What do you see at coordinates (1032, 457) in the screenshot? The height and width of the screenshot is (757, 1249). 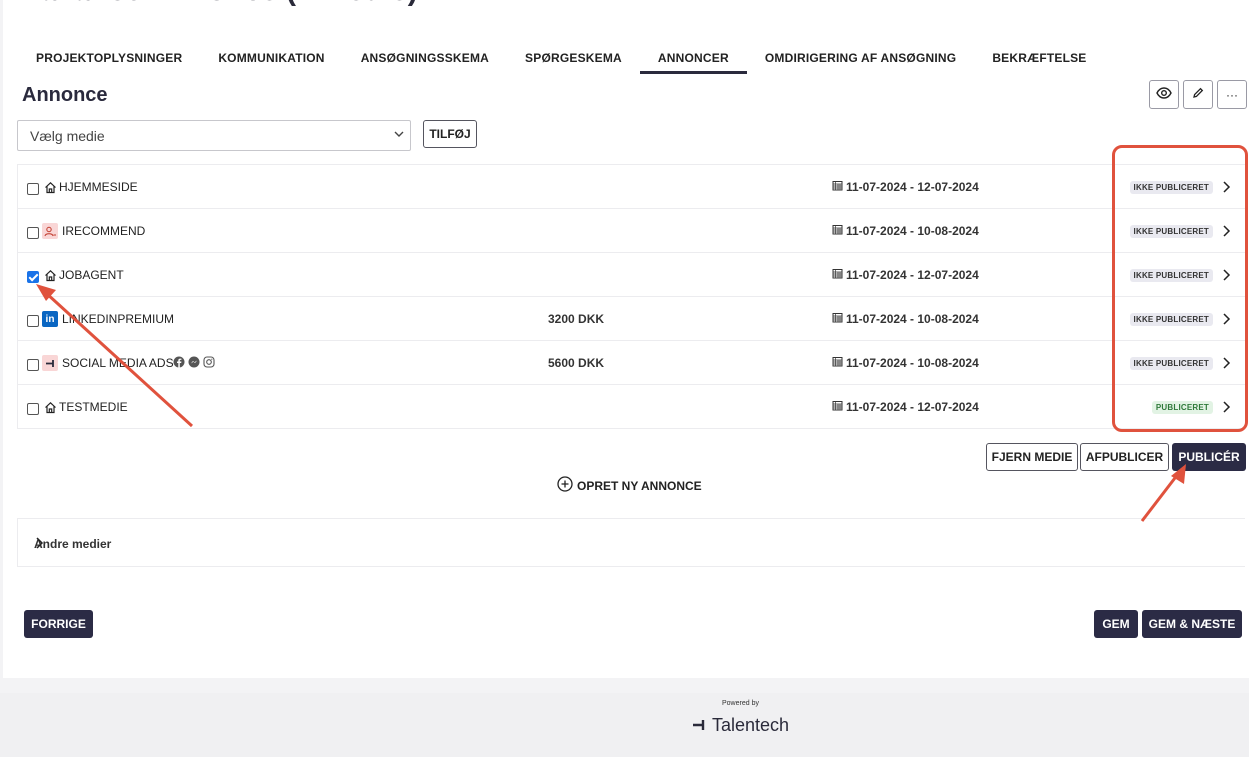 I see `remove-media-button: FJERN MEDIE` at bounding box center [1032, 457].